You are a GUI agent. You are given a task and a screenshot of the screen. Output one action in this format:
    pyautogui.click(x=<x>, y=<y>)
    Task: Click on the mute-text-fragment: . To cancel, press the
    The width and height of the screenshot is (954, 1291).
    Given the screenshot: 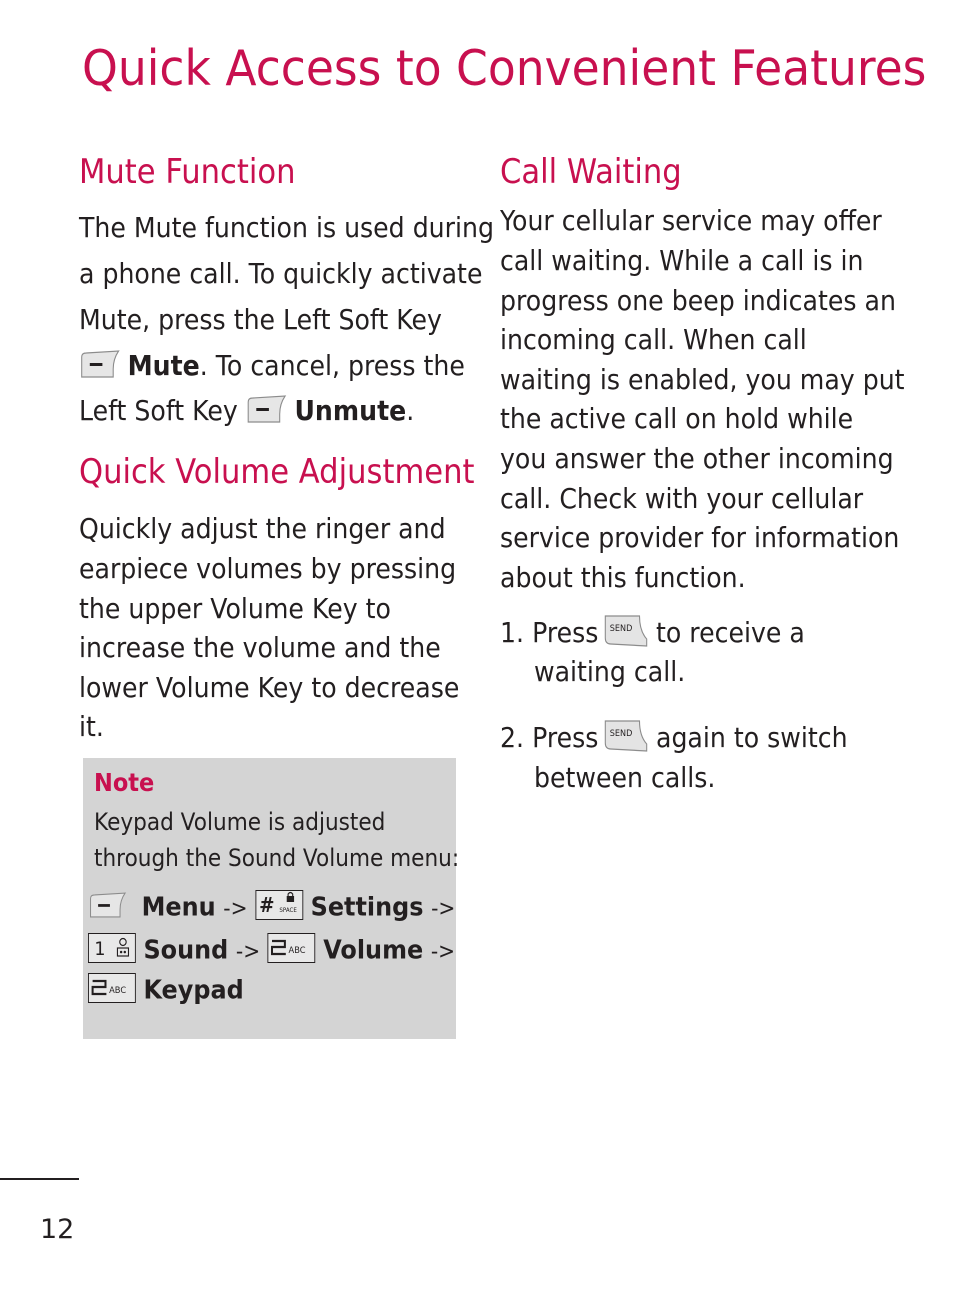 What is the action you would take?
    pyautogui.click(x=332, y=365)
    